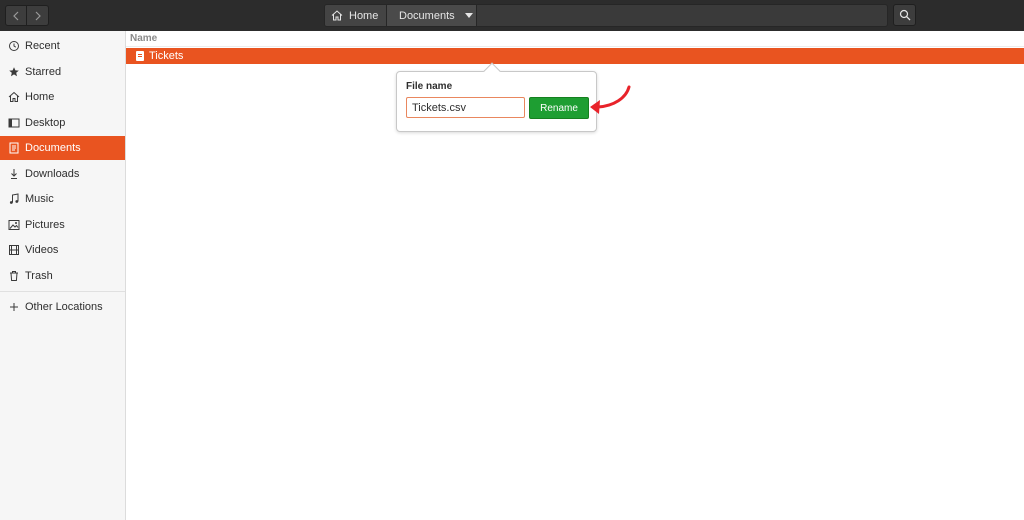  Describe the element at coordinates (39, 276) in the screenshot. I see `sidebar-item-label: Trash` at that location.